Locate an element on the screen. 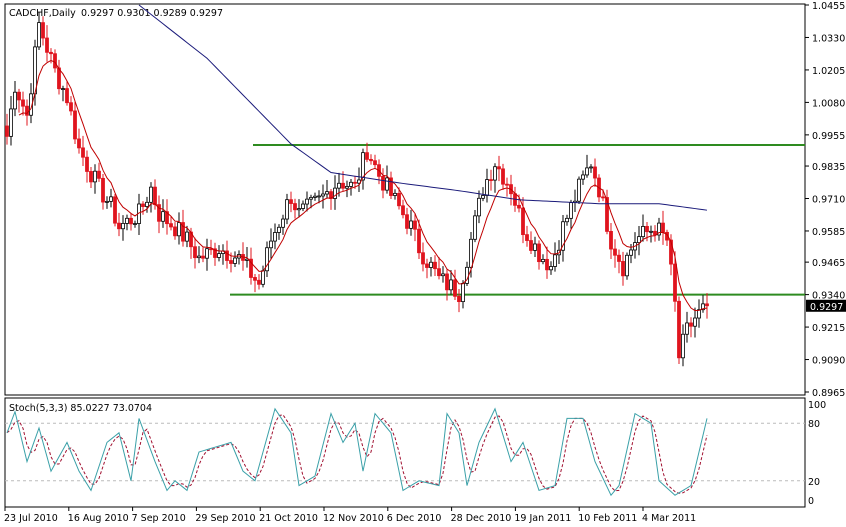 This screenshot has height=527, width=846. date-tick-label: 28 Dec 2010 is located at coordinates (481, 518).